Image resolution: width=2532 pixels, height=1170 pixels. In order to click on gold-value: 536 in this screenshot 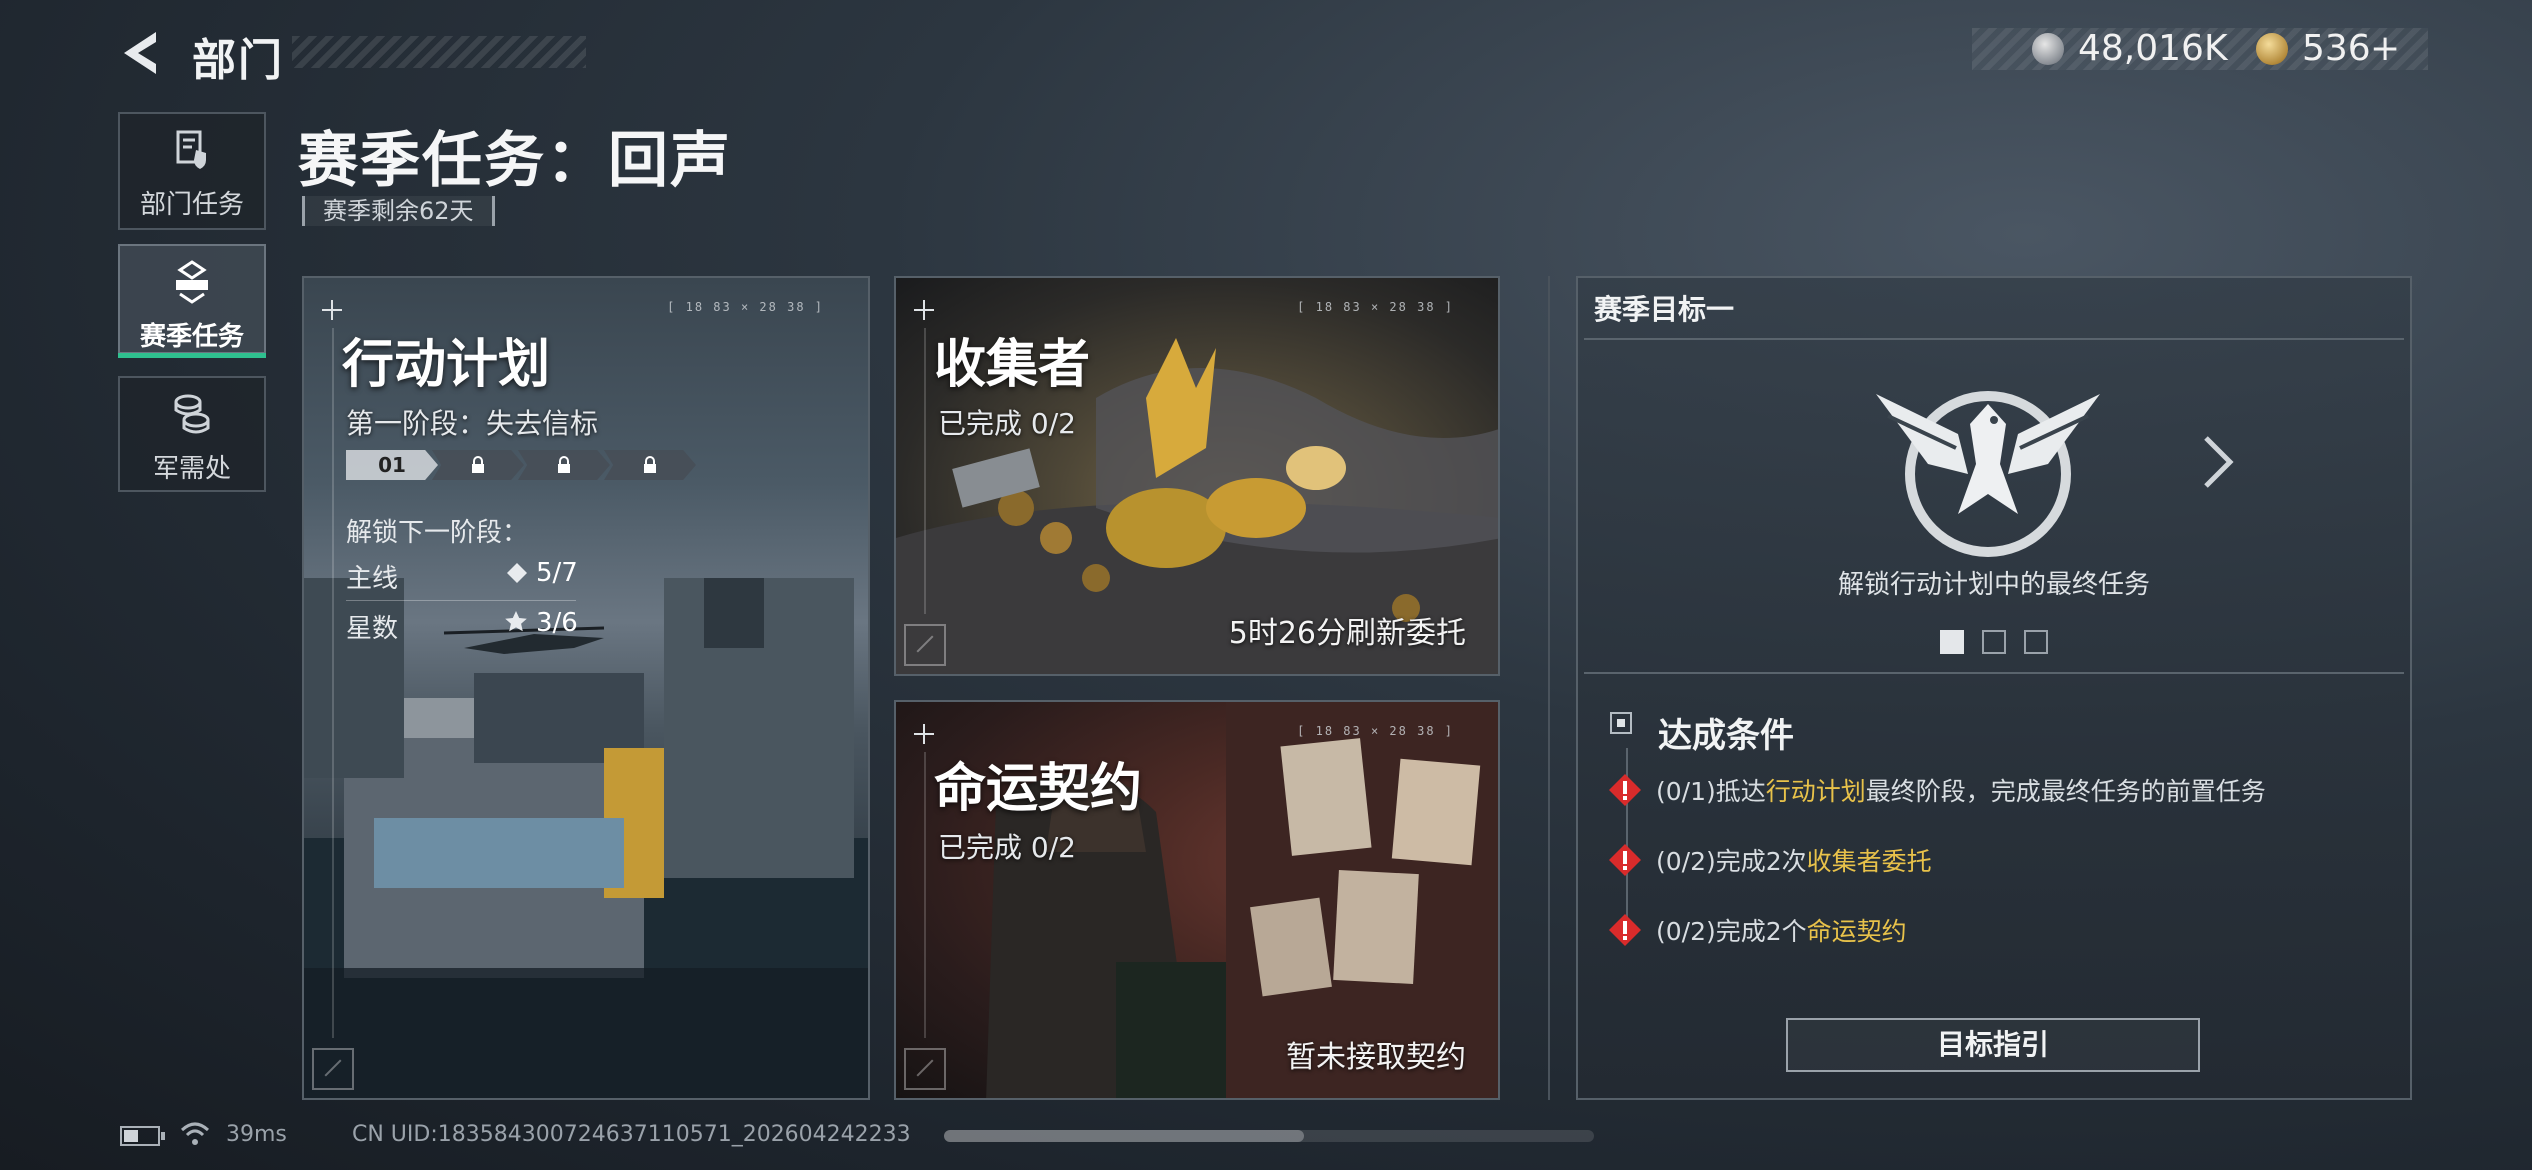, I will do `click(2336, 48)`.